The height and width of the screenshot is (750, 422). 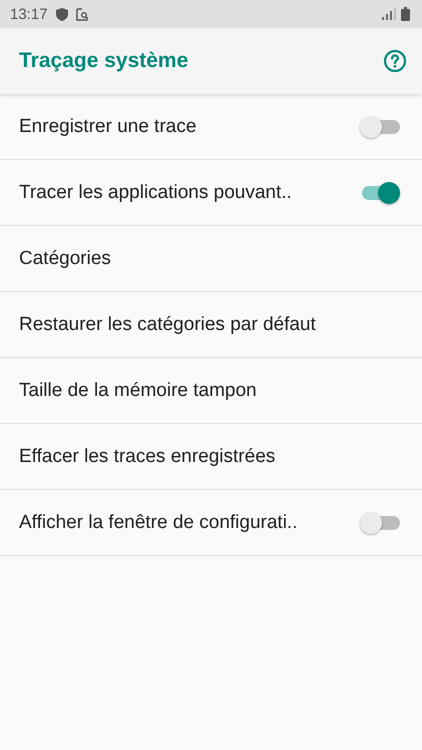 What do you see at coordinates (395, 61) in the screenshot?
I see `help-icon` at bounding box center [395, 61].